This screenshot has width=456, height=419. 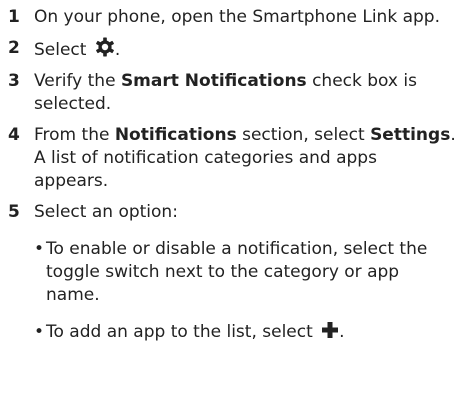 I want to click on gear-icon, so click(x=105, y=47).